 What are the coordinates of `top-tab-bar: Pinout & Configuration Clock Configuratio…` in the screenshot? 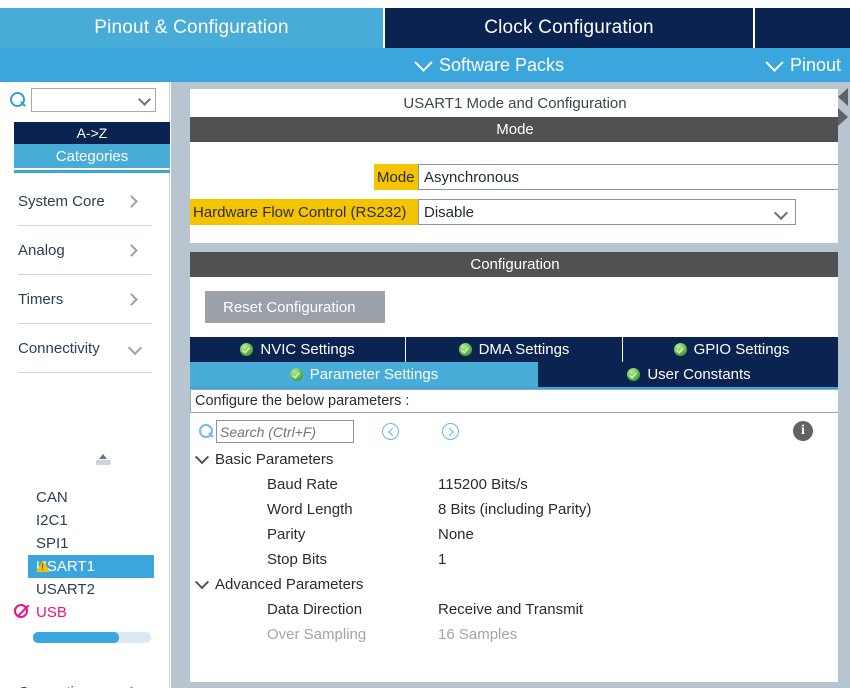 It's located at (425, 28).